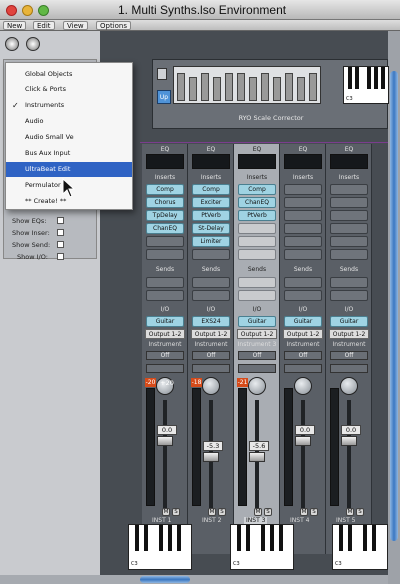  I want to click on view-menu: View, so click(75, 25).